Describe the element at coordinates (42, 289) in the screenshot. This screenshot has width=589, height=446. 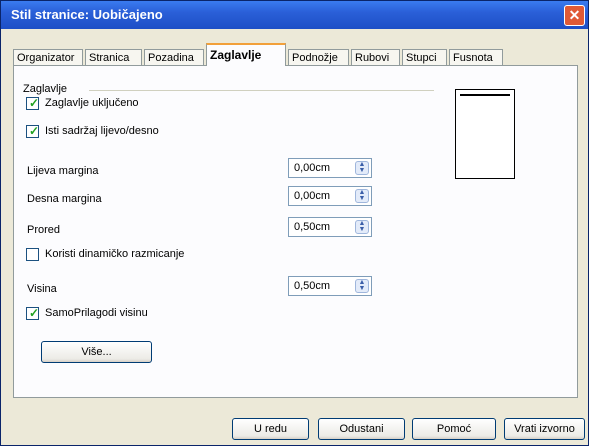
I see `height-label: Visina` at that location.